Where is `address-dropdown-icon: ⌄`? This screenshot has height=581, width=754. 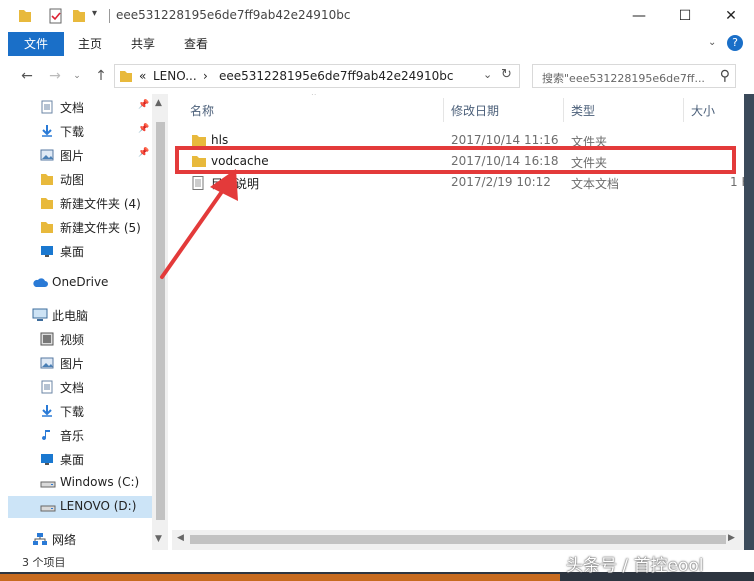 address-dropdown-icon: ⌄ is located at coordinates (487, 74).